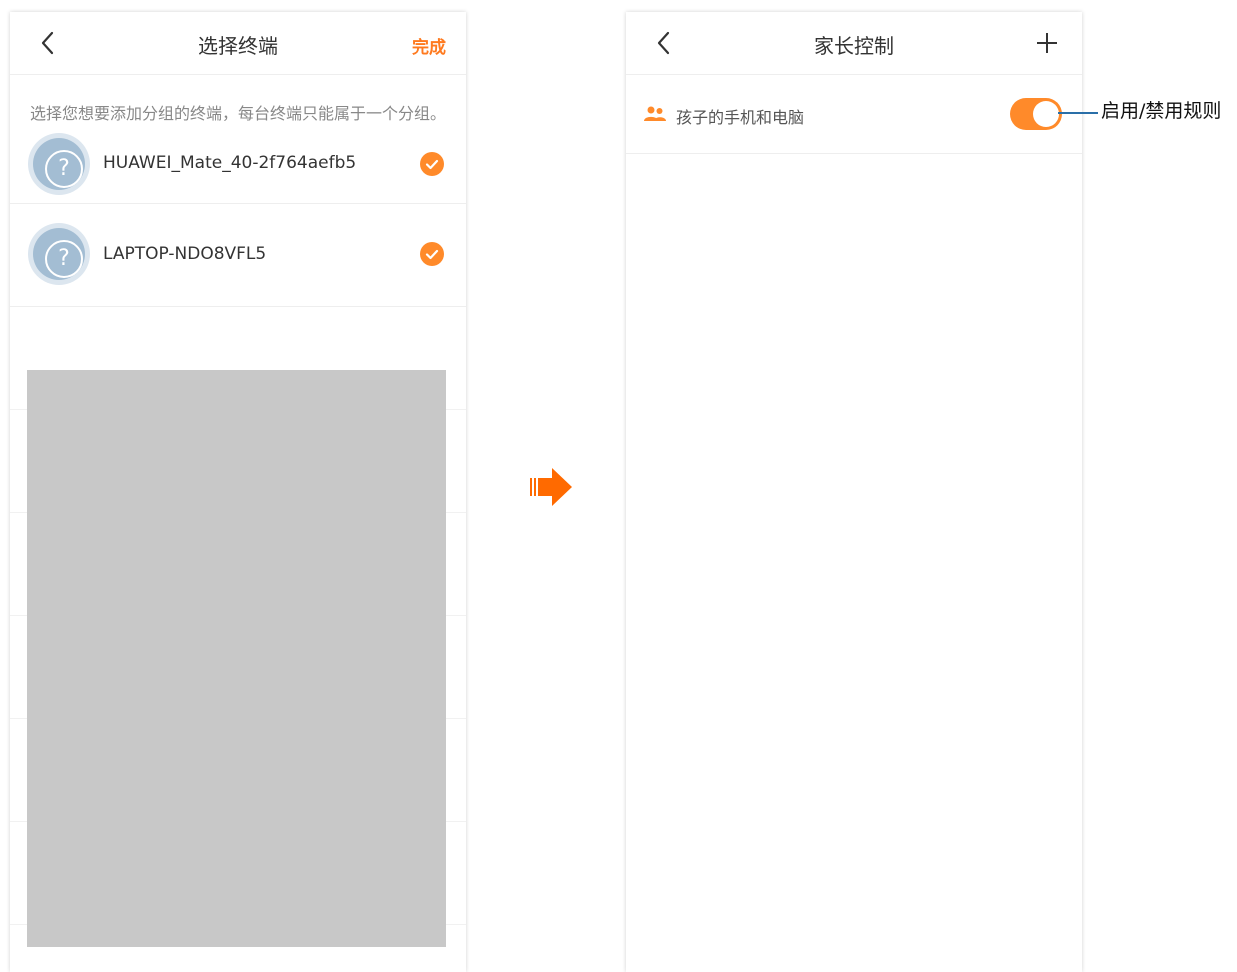 The height and width of the screenshot is (972, 1237). I want to click on right-arrow-icon, so click(551, 487).